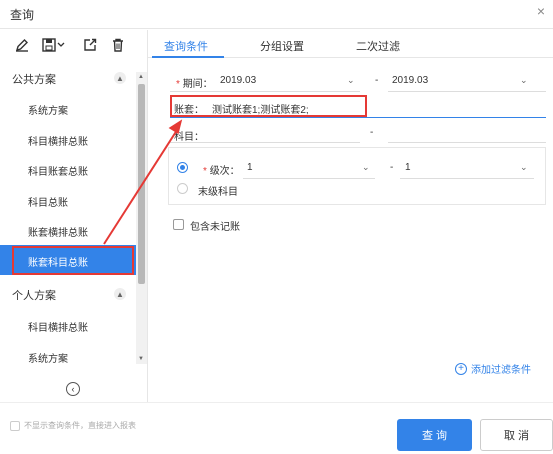 The height and width of the screenshot is (454, 553). I want to click on period-to-value: 2019.03, so click(410, 80).